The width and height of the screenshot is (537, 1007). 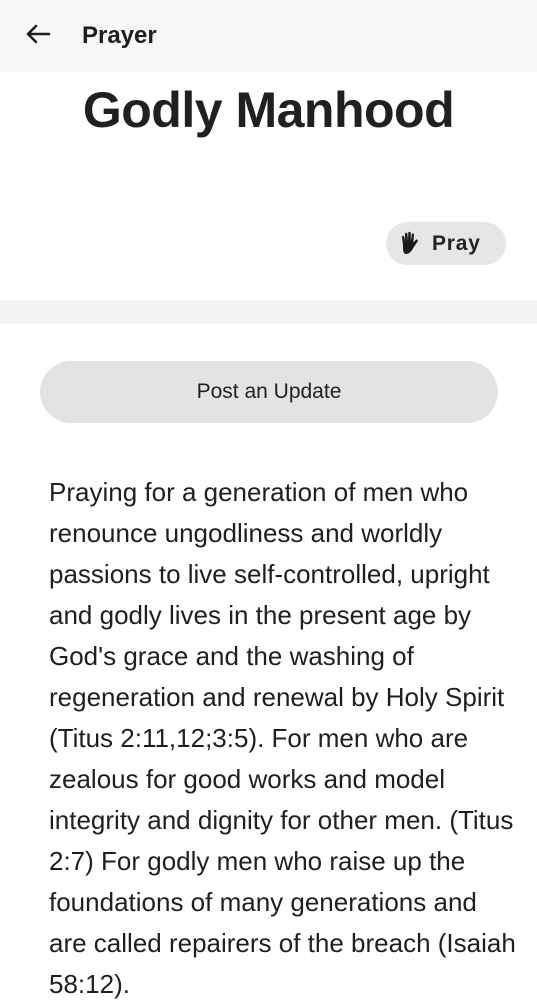 I want to click on back-button, so click(x=38, y=36).